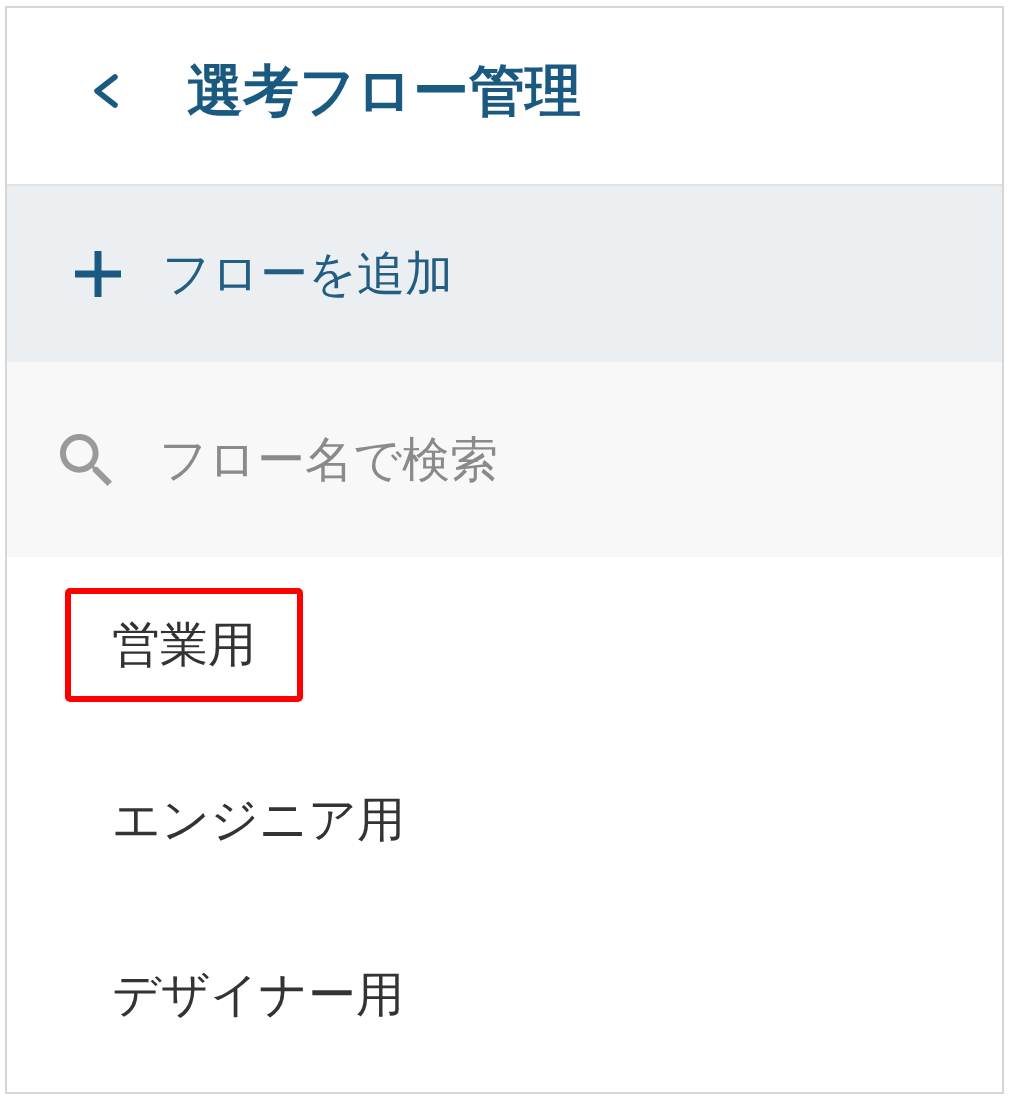 The width and height of the screenshot is (1012, 1104). Describe the element at coordinates (570, 459) in the screenshot. I see `search-input: フロー名で検索` at that location.